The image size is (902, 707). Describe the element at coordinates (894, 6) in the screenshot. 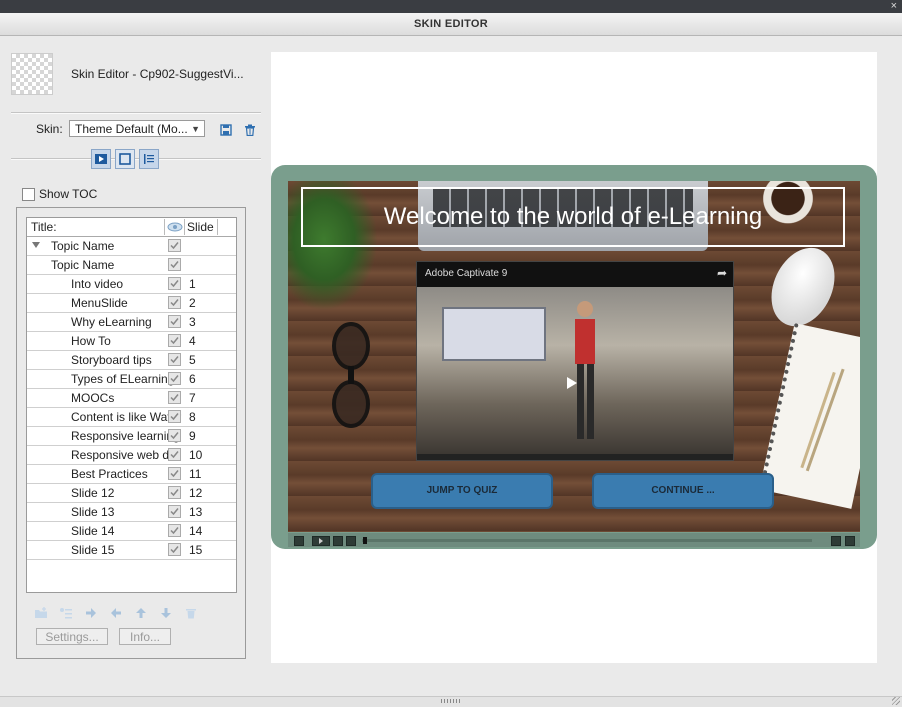

I see `close-icon: ×` at that location.